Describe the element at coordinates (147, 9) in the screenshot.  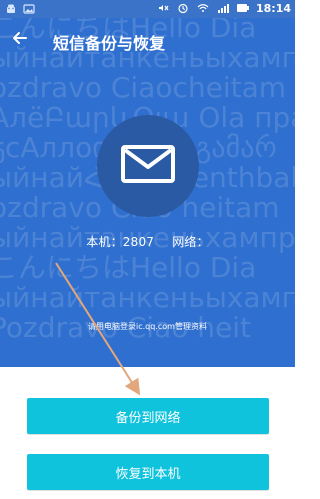
I see `status-bar: 18:14` at that location.